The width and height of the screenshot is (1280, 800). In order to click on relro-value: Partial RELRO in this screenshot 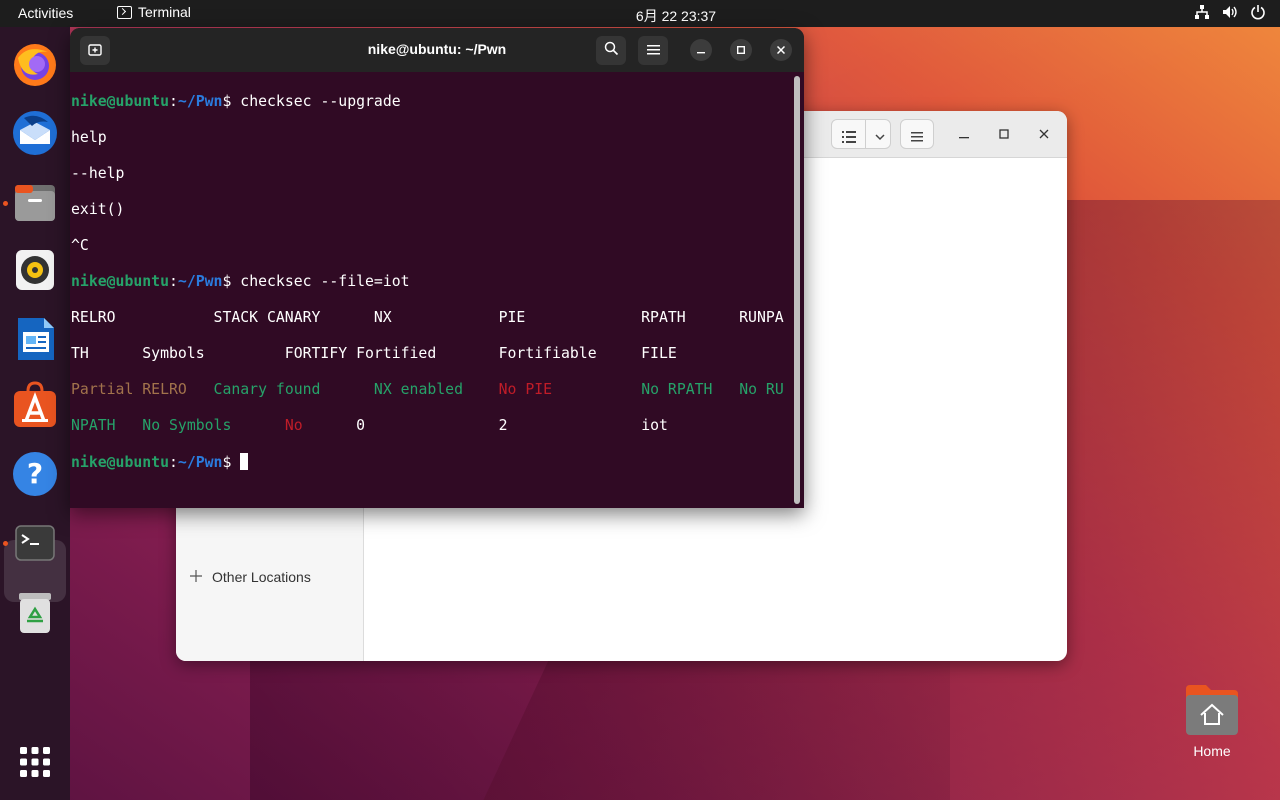, I will do `click(129, 389)`.